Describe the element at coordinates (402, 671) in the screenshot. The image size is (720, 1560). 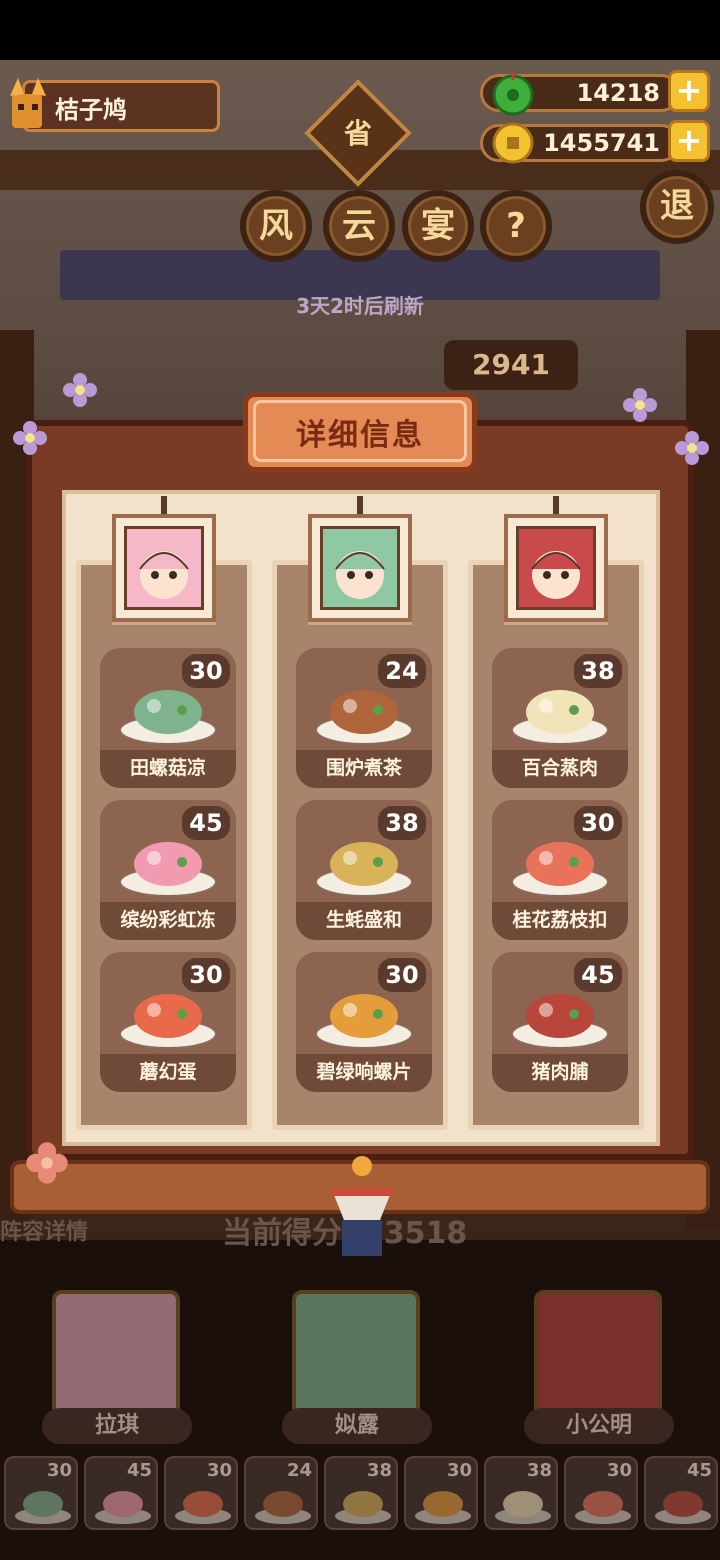
I see `dish-value: 24` at that location.